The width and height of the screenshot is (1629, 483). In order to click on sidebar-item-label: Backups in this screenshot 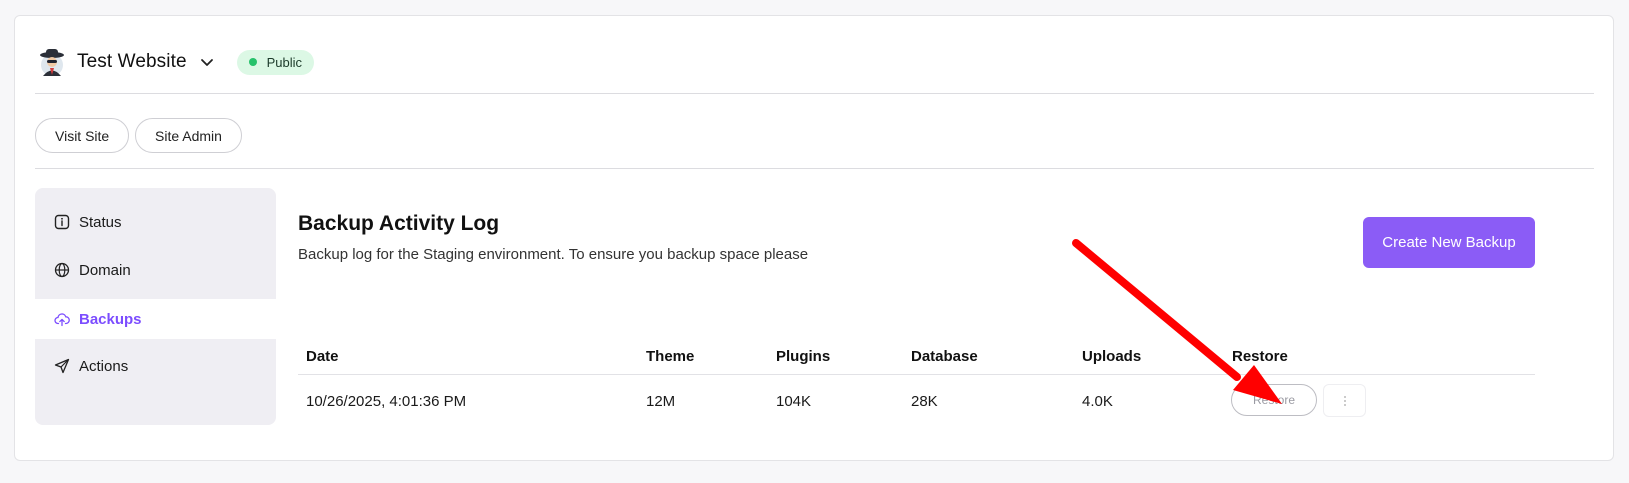, I will do `click(110, 319)`.